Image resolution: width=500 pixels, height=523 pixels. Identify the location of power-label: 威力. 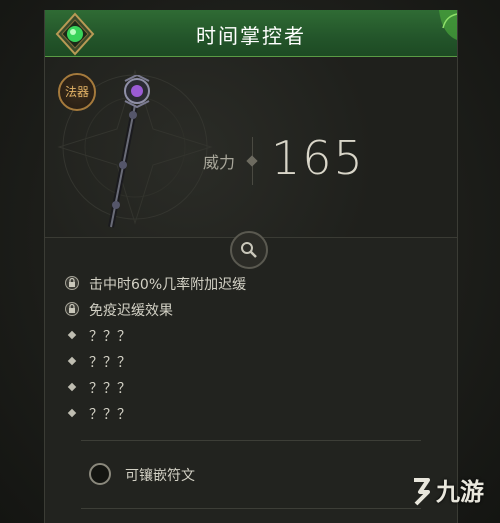
(219, 162).